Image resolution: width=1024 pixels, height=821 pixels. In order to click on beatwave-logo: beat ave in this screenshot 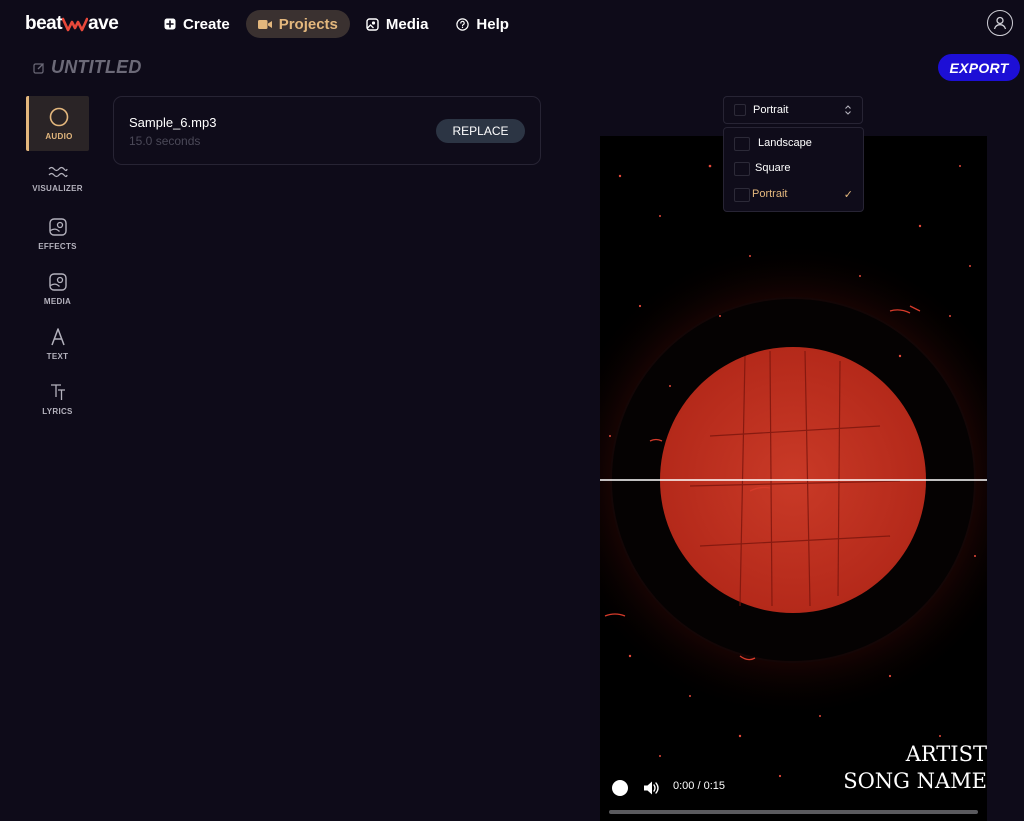, I will do `click(72, 24)`.